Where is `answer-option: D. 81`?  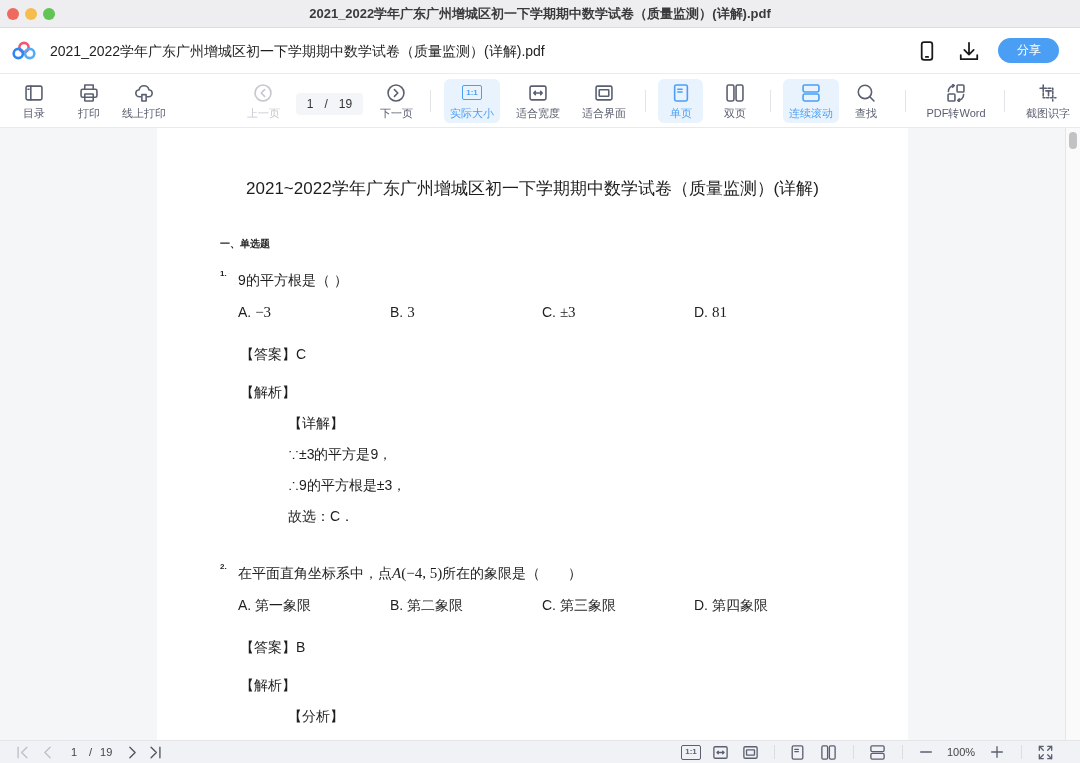 answer-option: D. 81 is located at coordinates (710, 312).